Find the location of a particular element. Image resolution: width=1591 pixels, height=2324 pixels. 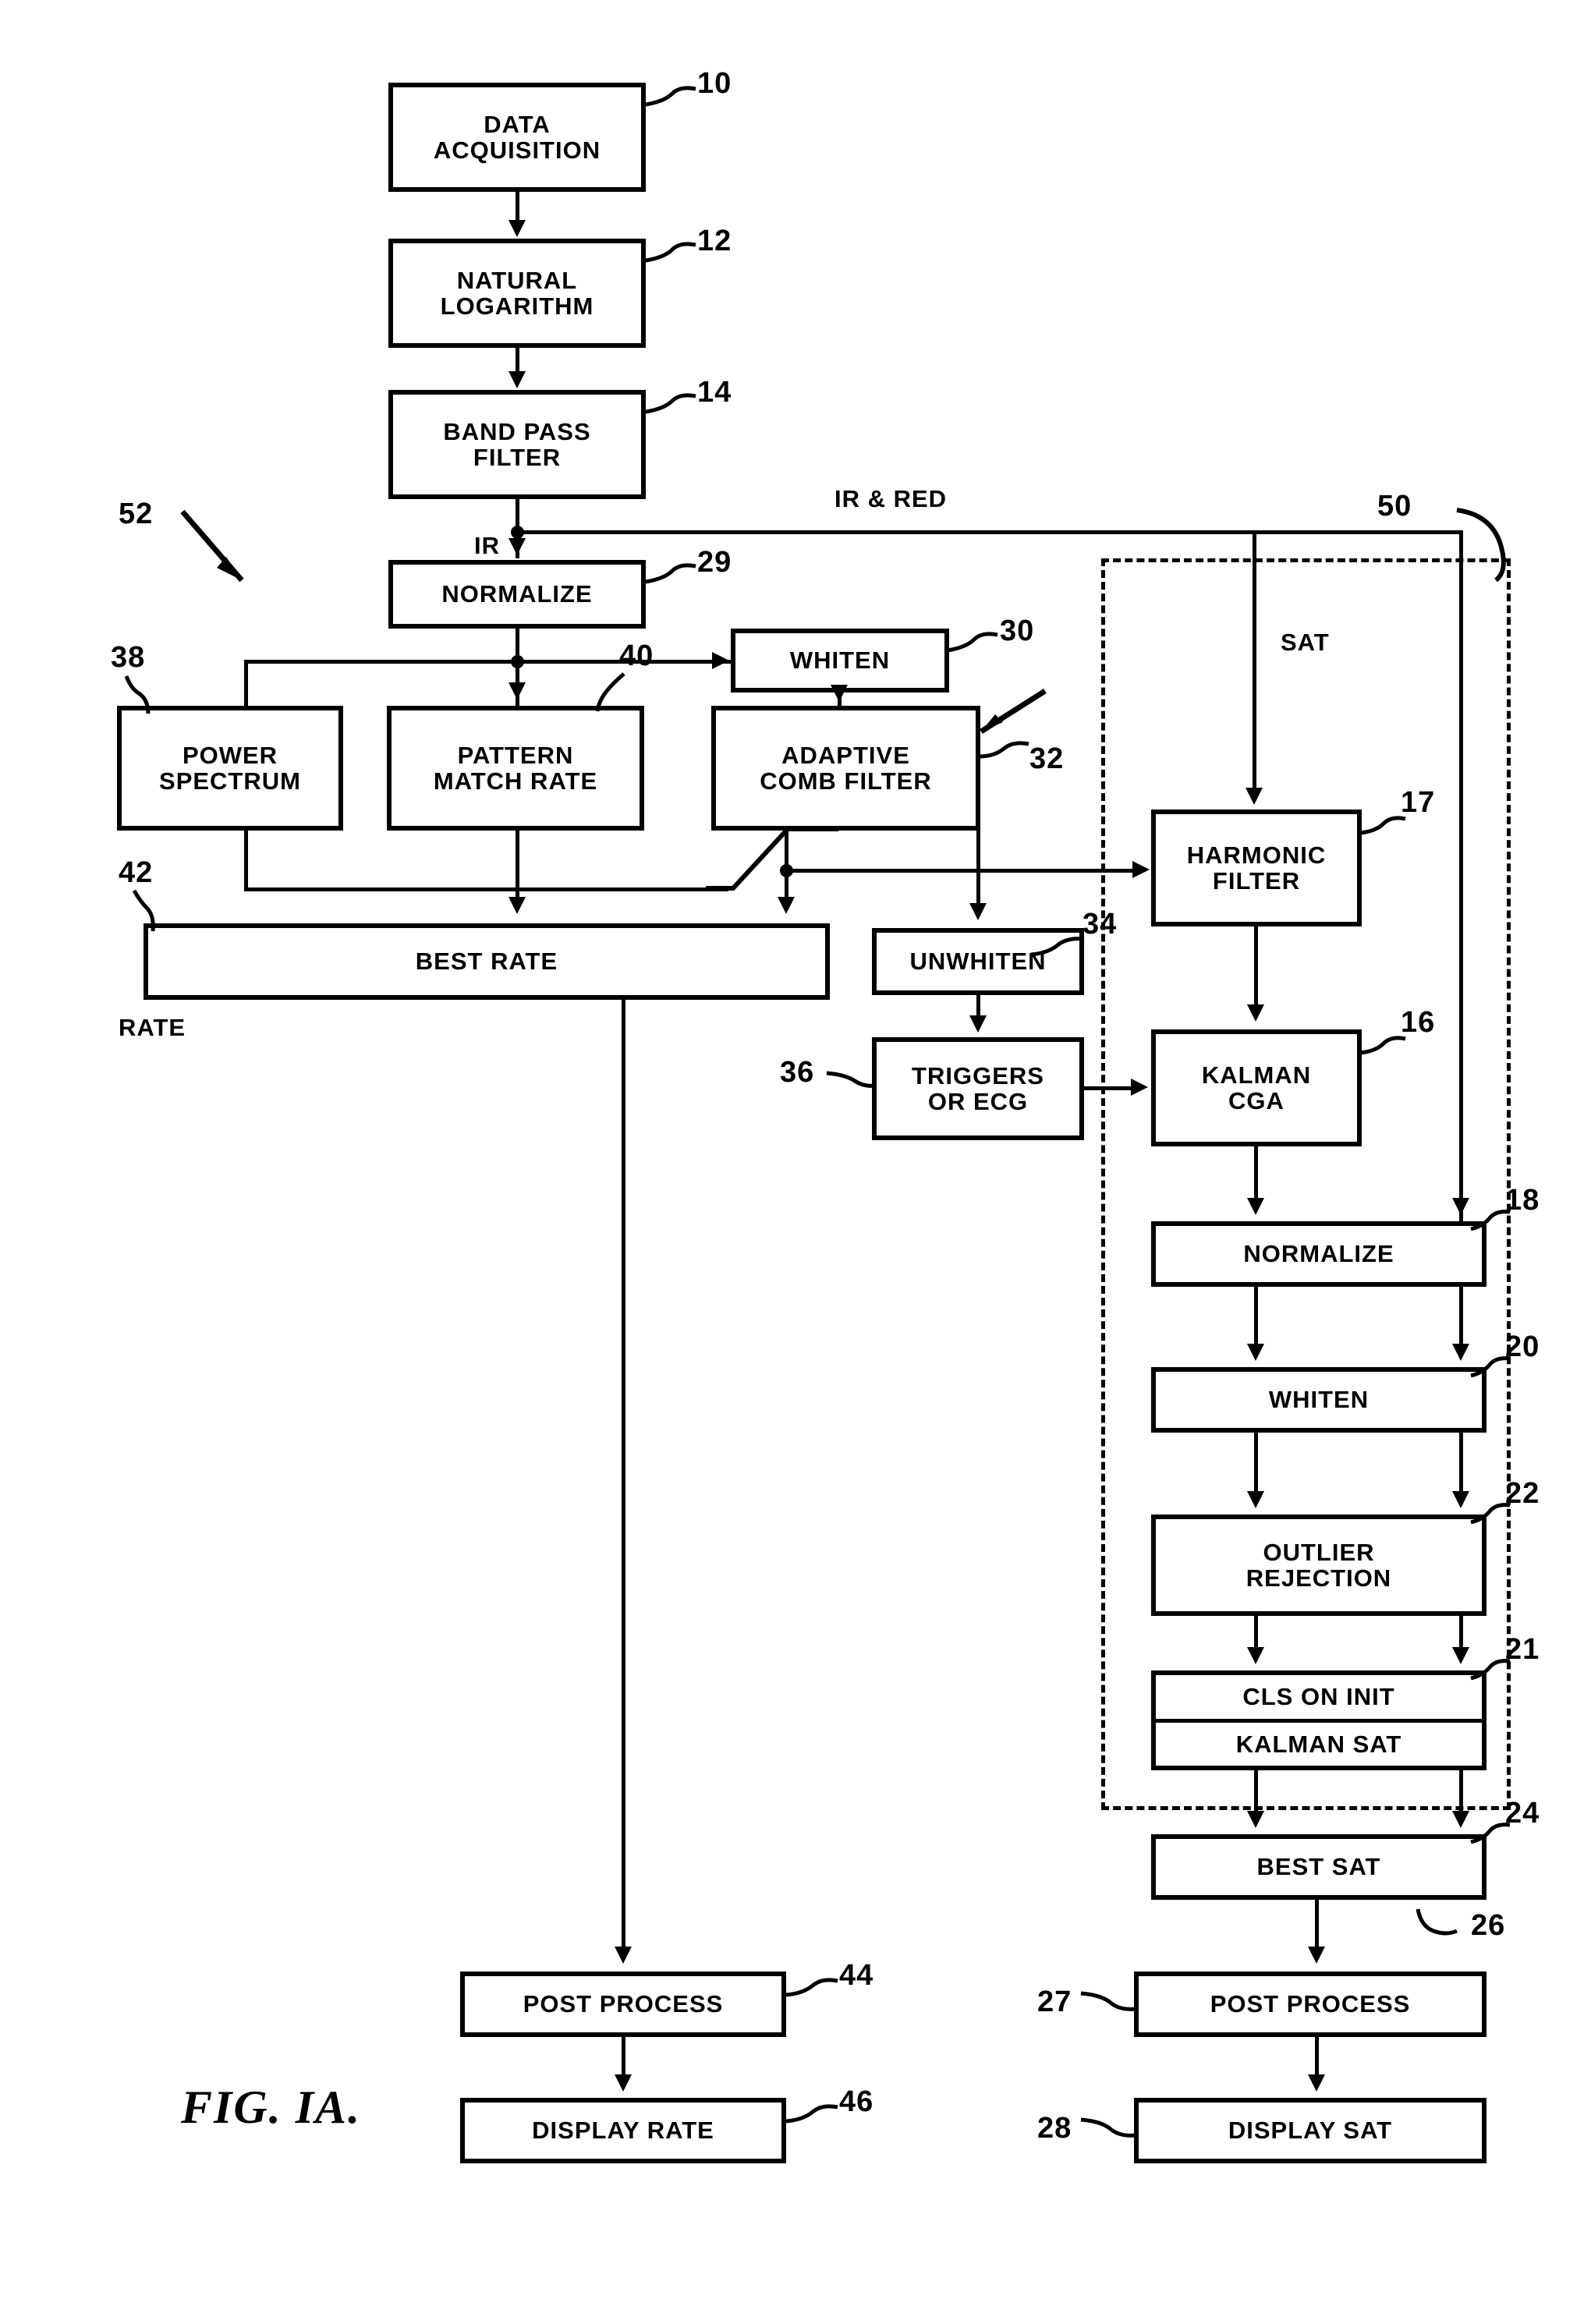

block-kalman-cga: KALMAN CGA is located at coordinates (1256, 1087).